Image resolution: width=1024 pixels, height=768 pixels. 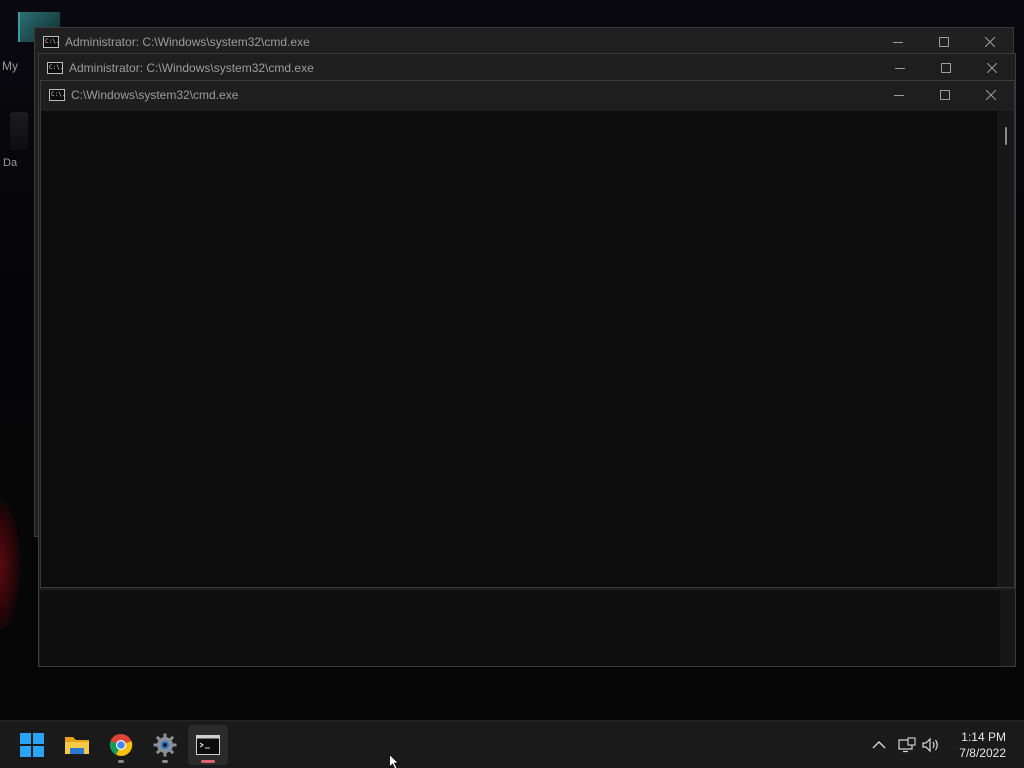 I want to click on volume-icon, so click(x=930, y=745).